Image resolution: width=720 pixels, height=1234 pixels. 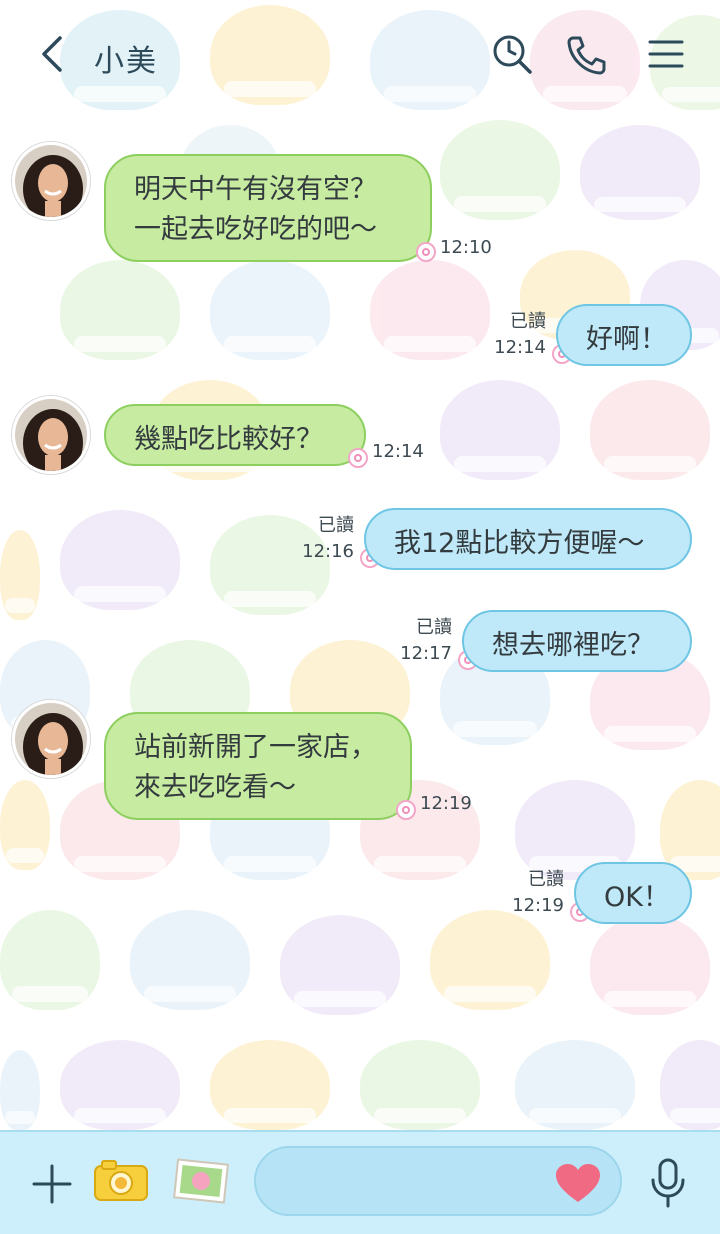 I want to click on message-bubble-incoming: 明天中午有沒有空？ 一起去吃好吃的吧～, so click(x=268, y=208).